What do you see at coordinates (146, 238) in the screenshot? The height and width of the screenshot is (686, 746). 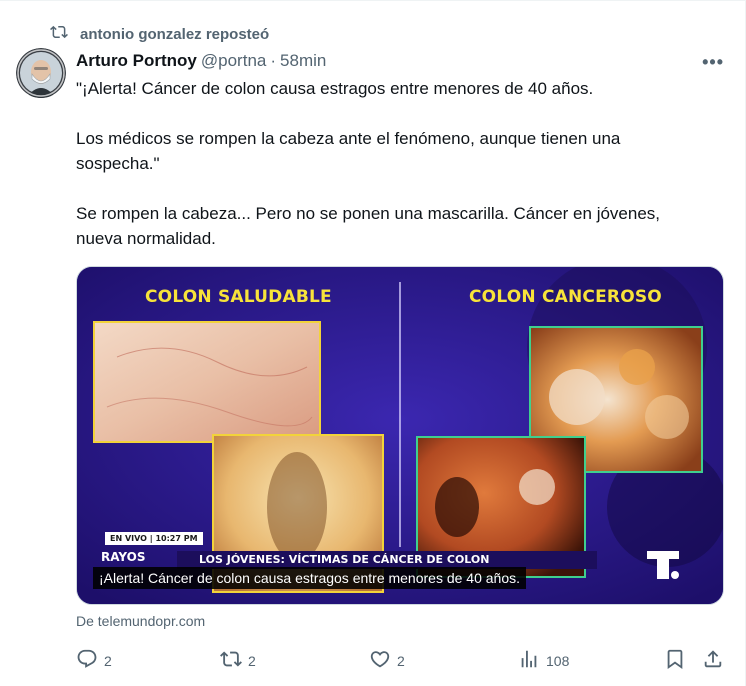 I see `tweet-line: nueva normalidad.` at bounding box center [146, 238].